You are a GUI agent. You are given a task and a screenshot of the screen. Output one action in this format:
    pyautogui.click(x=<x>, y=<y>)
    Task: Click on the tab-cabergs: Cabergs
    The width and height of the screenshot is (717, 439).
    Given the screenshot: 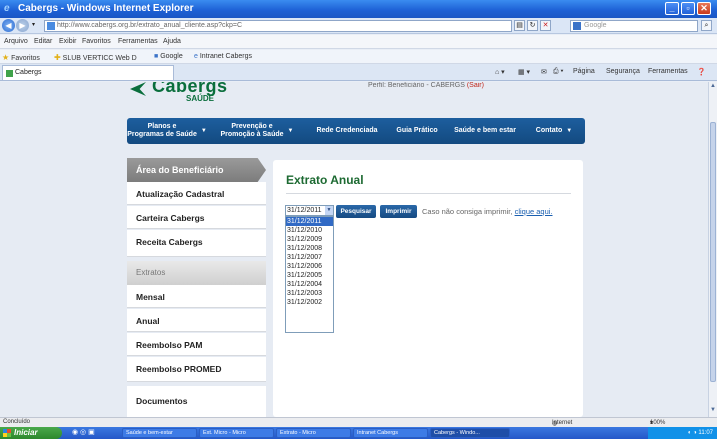 What is the action you would take?
    pyautogui.click(x=88, y=72)
    